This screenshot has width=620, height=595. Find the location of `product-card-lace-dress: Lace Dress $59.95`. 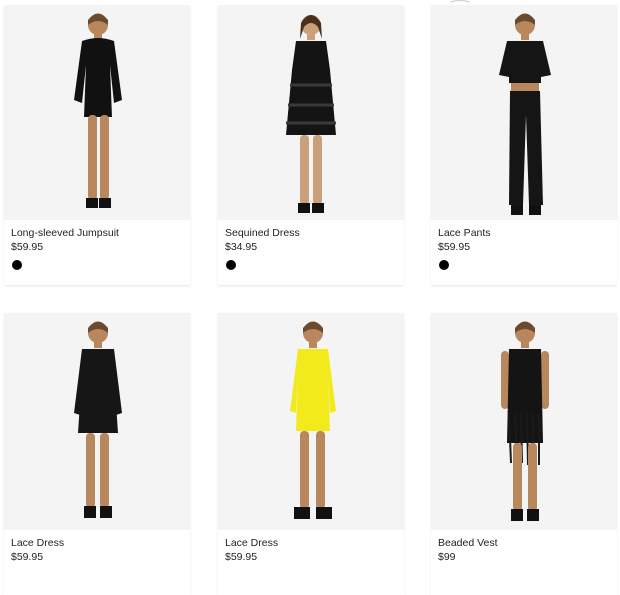

product-card-lace-dress: Lace Dress $59.95 is located at coordinates (97, 454).